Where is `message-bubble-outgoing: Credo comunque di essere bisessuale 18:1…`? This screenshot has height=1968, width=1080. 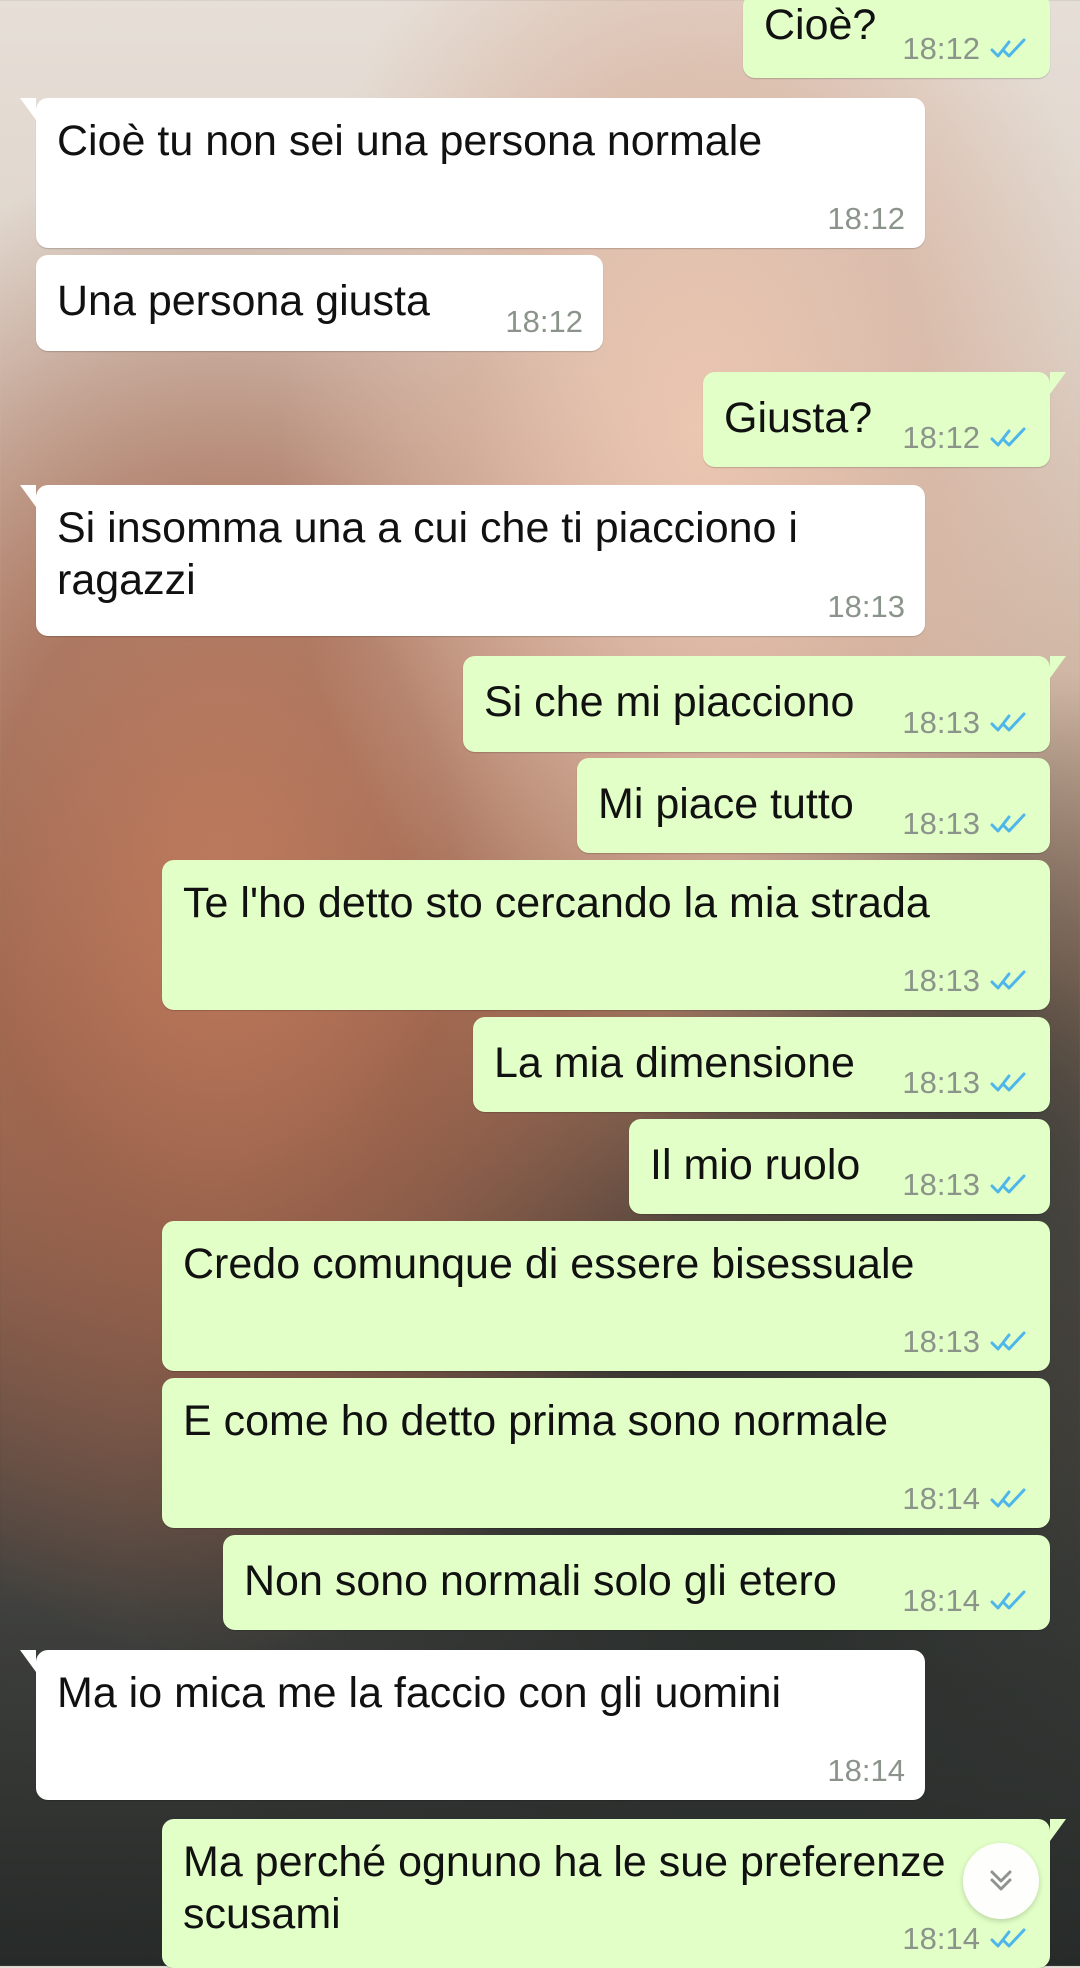
message-bubble-outgoing: Credo comunque di essere bisessuale 18:1… is located at coordinates (606, 1296).